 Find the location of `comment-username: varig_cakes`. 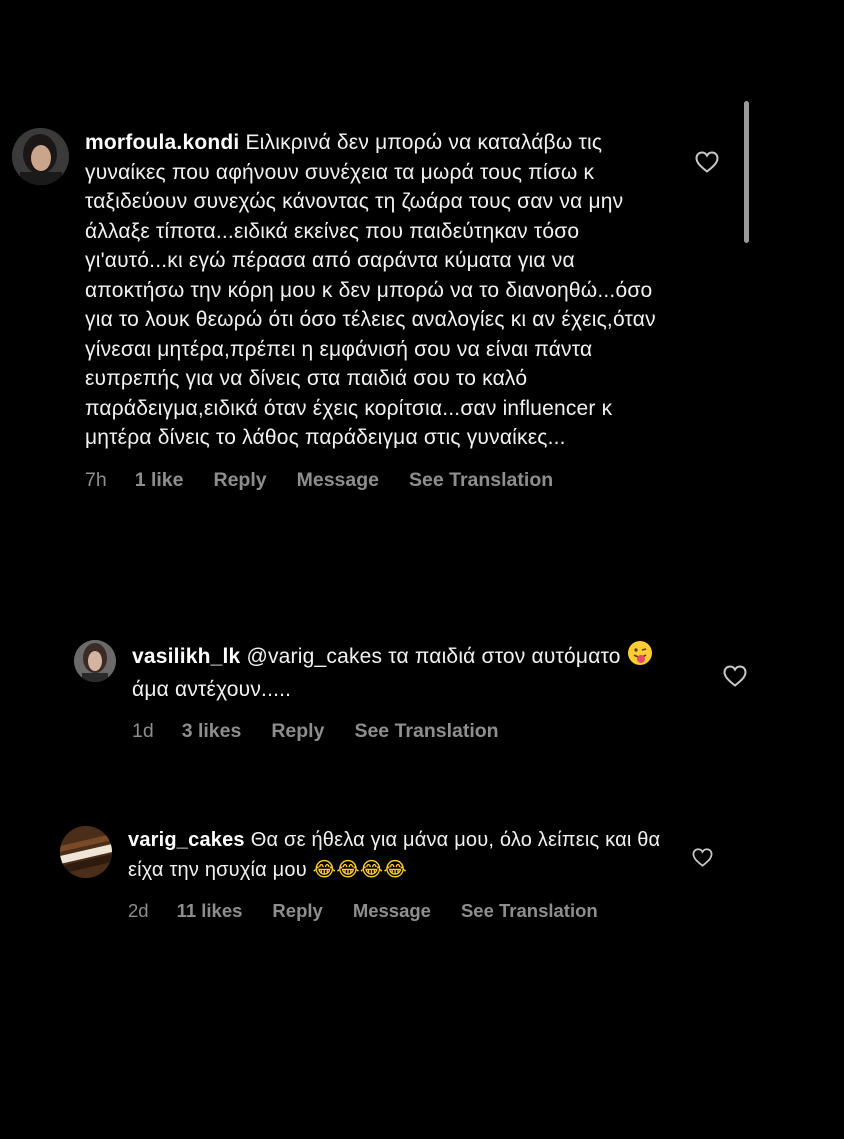

comment-username: varig_cakes is located at coordinates (186, 840).